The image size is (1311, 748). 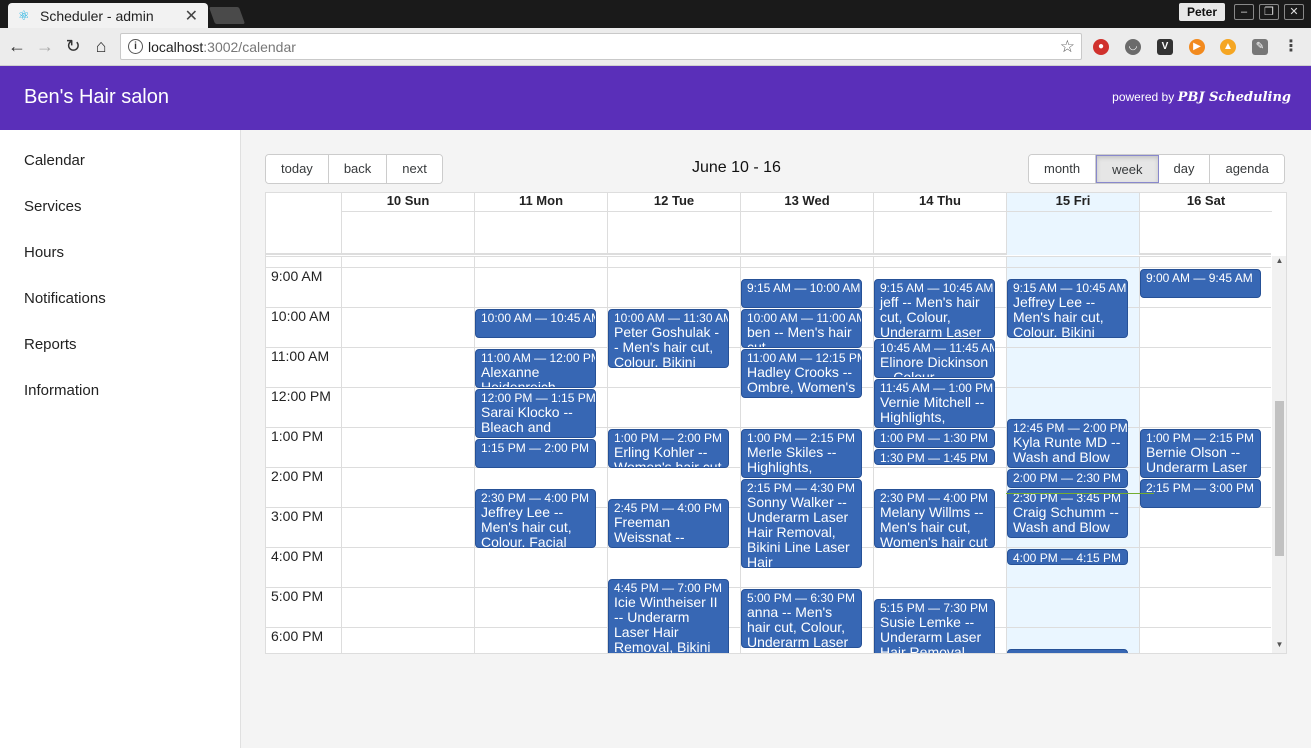 I want to click on pocket-extension-icon: ◡, so click(x=1133, y=47).